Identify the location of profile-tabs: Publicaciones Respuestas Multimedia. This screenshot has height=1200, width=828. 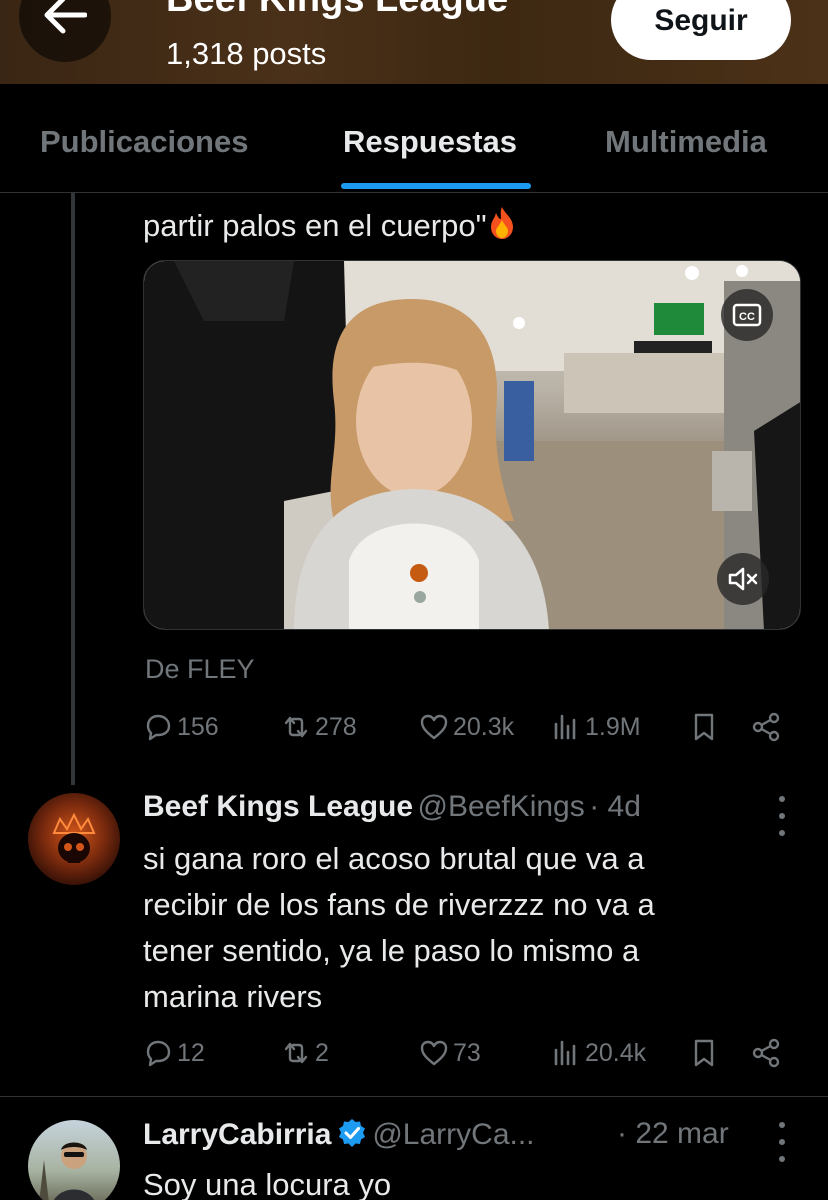
(414, 138).